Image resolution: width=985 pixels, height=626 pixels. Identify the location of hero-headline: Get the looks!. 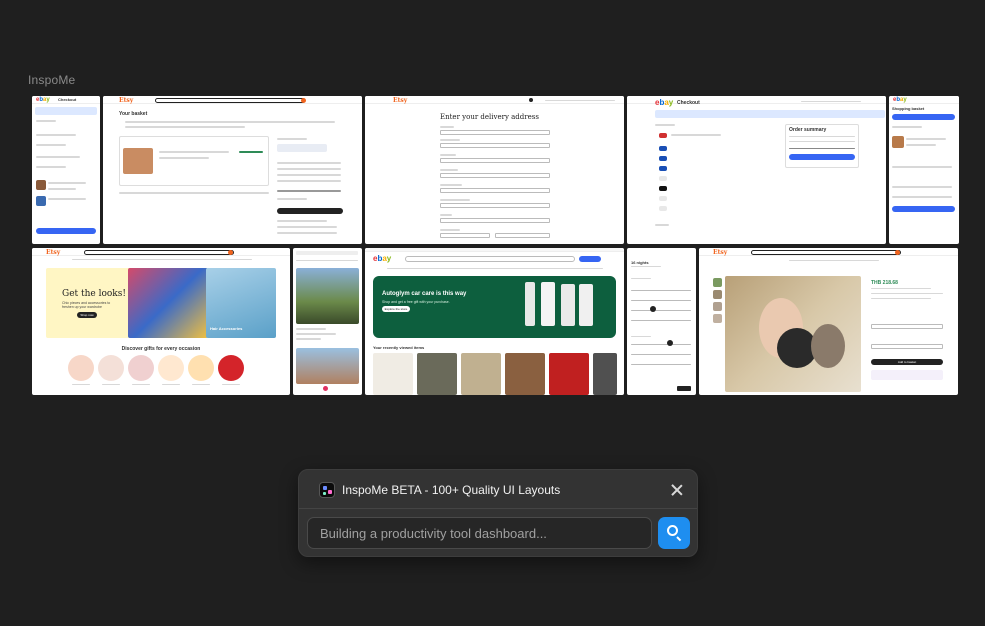
(94, 294).